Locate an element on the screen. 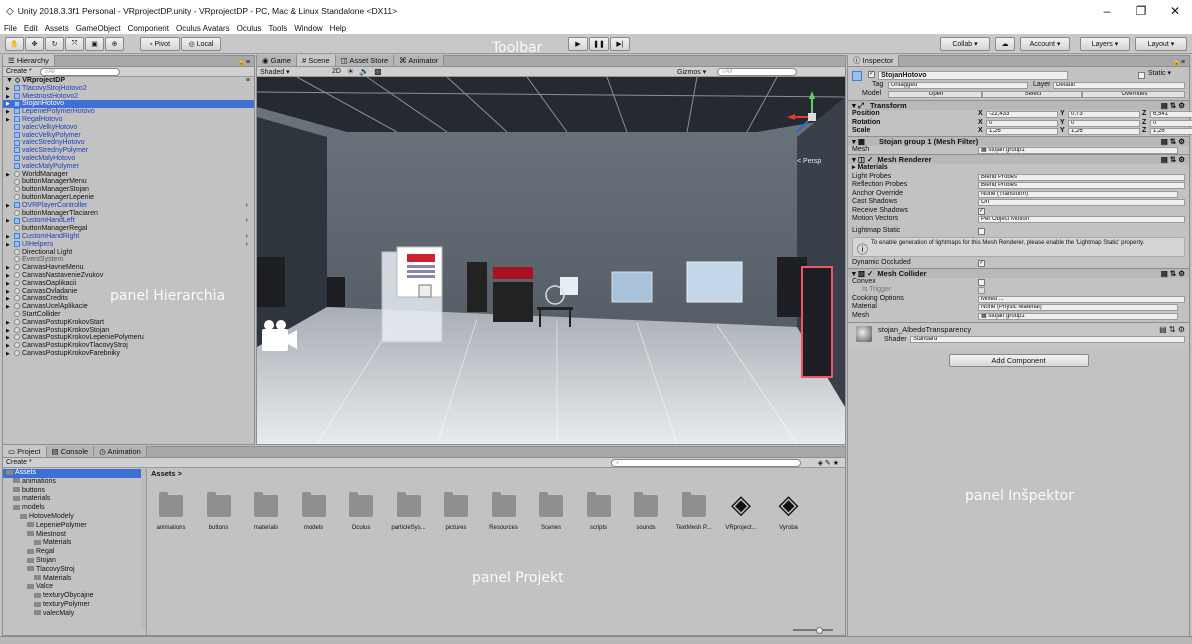 This screenshot has height=644, width=1192. project-tree-item: models is located at coordinates (74, 508).